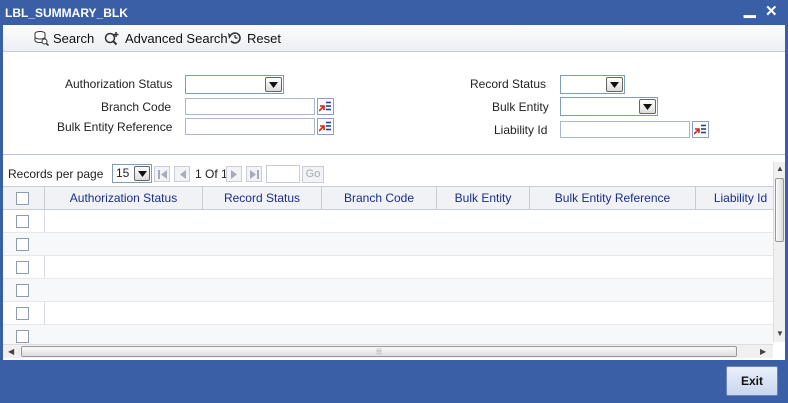 This screenshot has width=788, height=403. What do you see at coordinates (779, 252) in the screenshot?
I see `vertical-scrollbar: ▲ ▼` at bounding box center [779, 252].